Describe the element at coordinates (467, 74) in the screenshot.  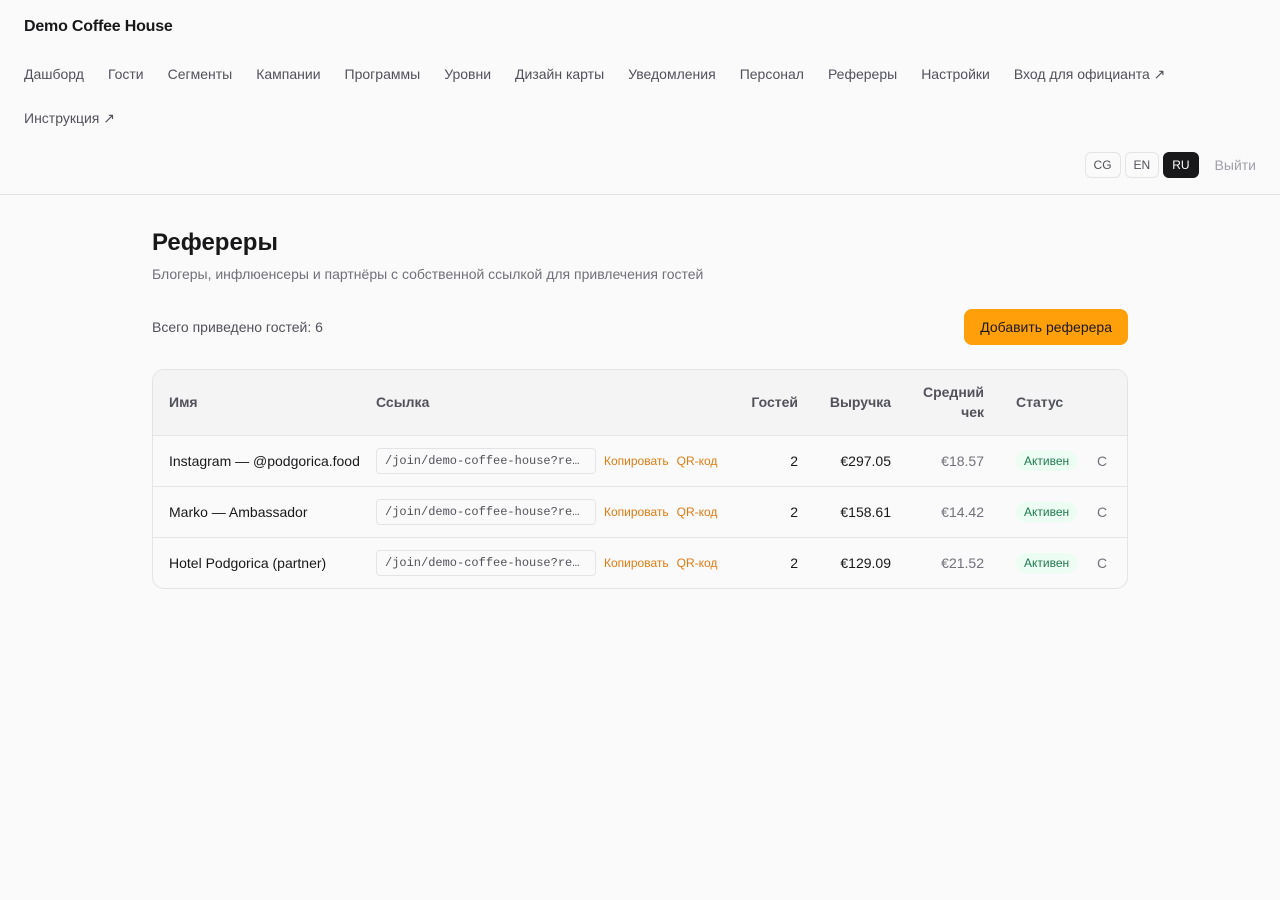
I see `nav-item-tiers: Уровни` at that location.